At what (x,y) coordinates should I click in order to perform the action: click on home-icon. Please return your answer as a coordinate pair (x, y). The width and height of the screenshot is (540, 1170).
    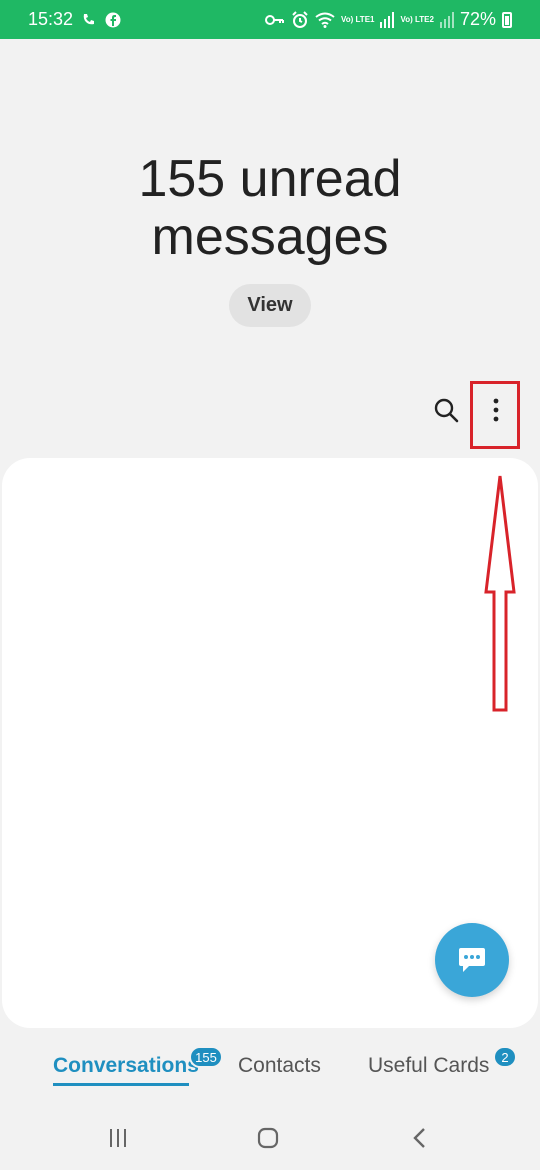
    Looking at the image, I should click on (268, 1138).